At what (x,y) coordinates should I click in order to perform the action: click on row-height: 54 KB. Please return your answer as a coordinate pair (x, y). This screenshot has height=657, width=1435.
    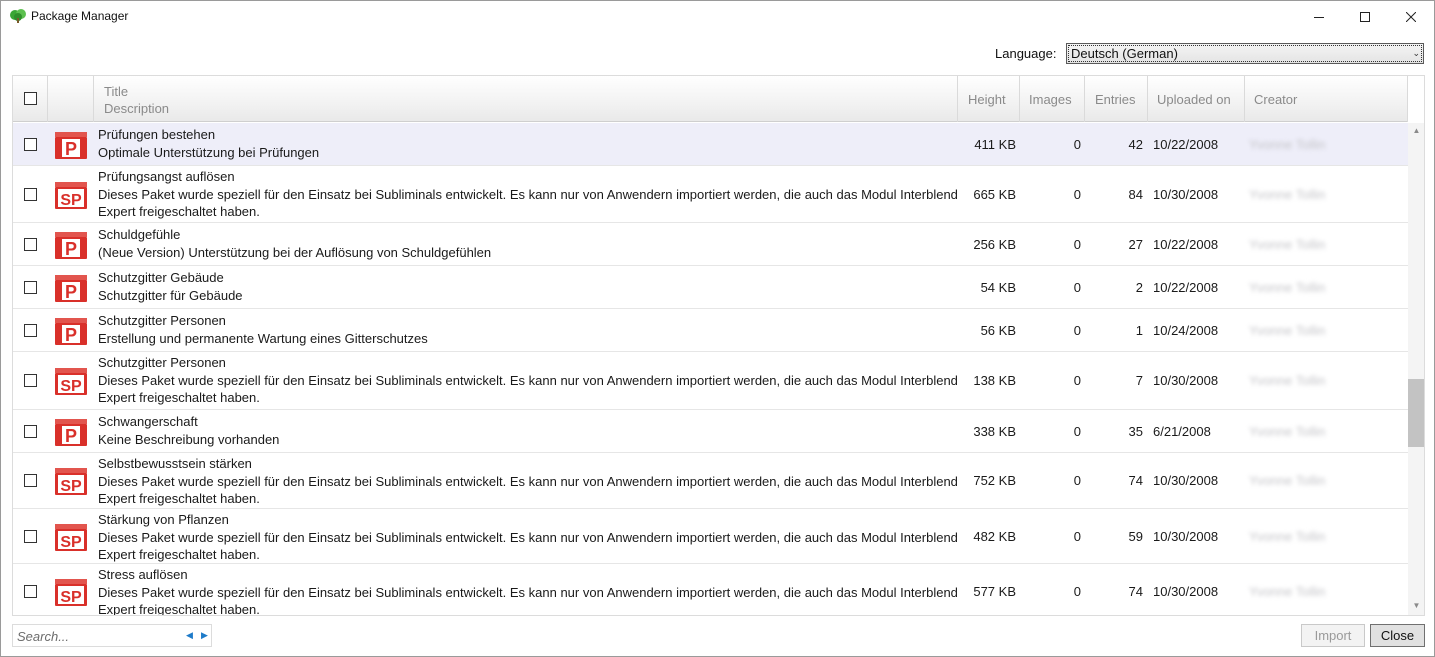
    Looking at the image, I should click on (998, 287).